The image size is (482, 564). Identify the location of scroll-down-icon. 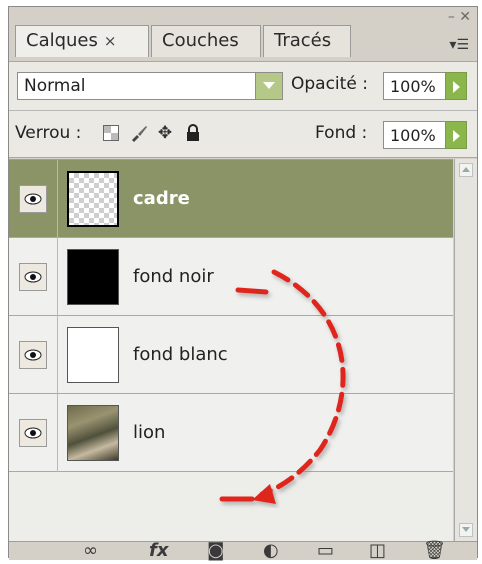
(466, 530).